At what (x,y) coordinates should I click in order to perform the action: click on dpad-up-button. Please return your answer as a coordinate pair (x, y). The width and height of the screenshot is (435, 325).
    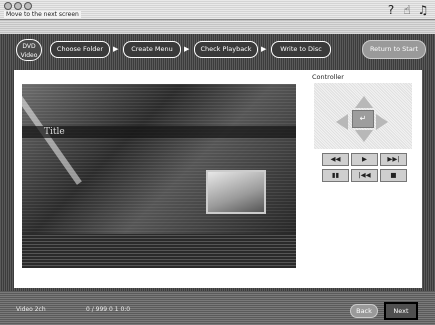
    Looking at the image, I should click on (364, 102).